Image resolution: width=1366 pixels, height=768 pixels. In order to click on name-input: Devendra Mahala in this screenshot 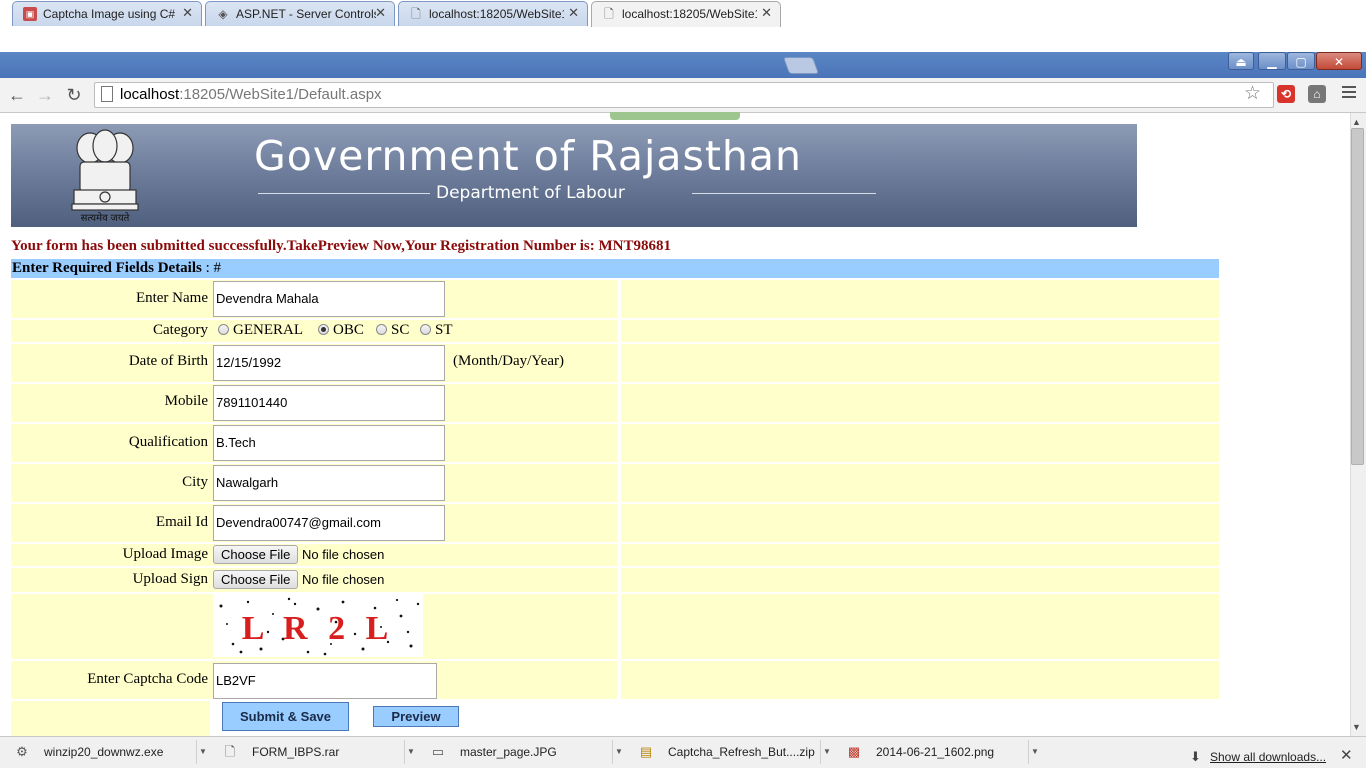, I will do `click(329, 299)`.